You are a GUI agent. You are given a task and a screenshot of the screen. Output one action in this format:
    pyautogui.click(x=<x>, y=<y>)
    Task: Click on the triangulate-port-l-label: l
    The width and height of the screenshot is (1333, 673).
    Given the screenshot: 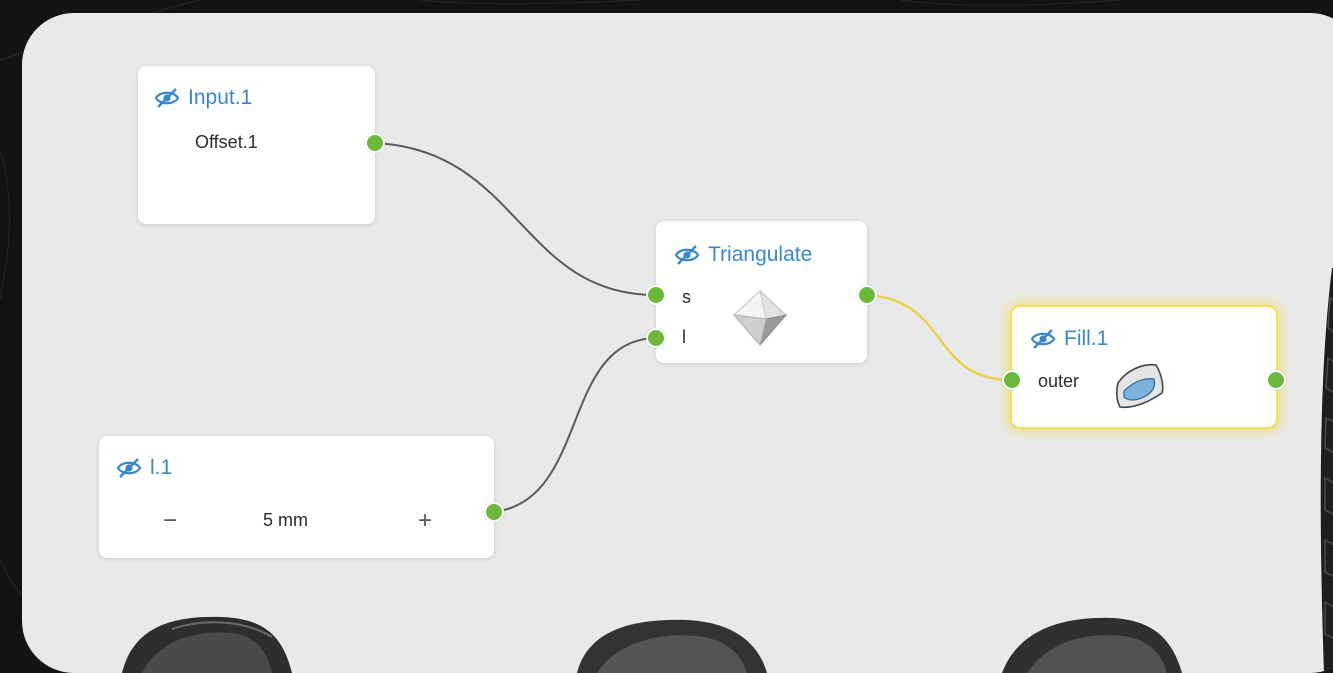 What is the action you would take?
    pyautogui.click(x=684, y=337)
    